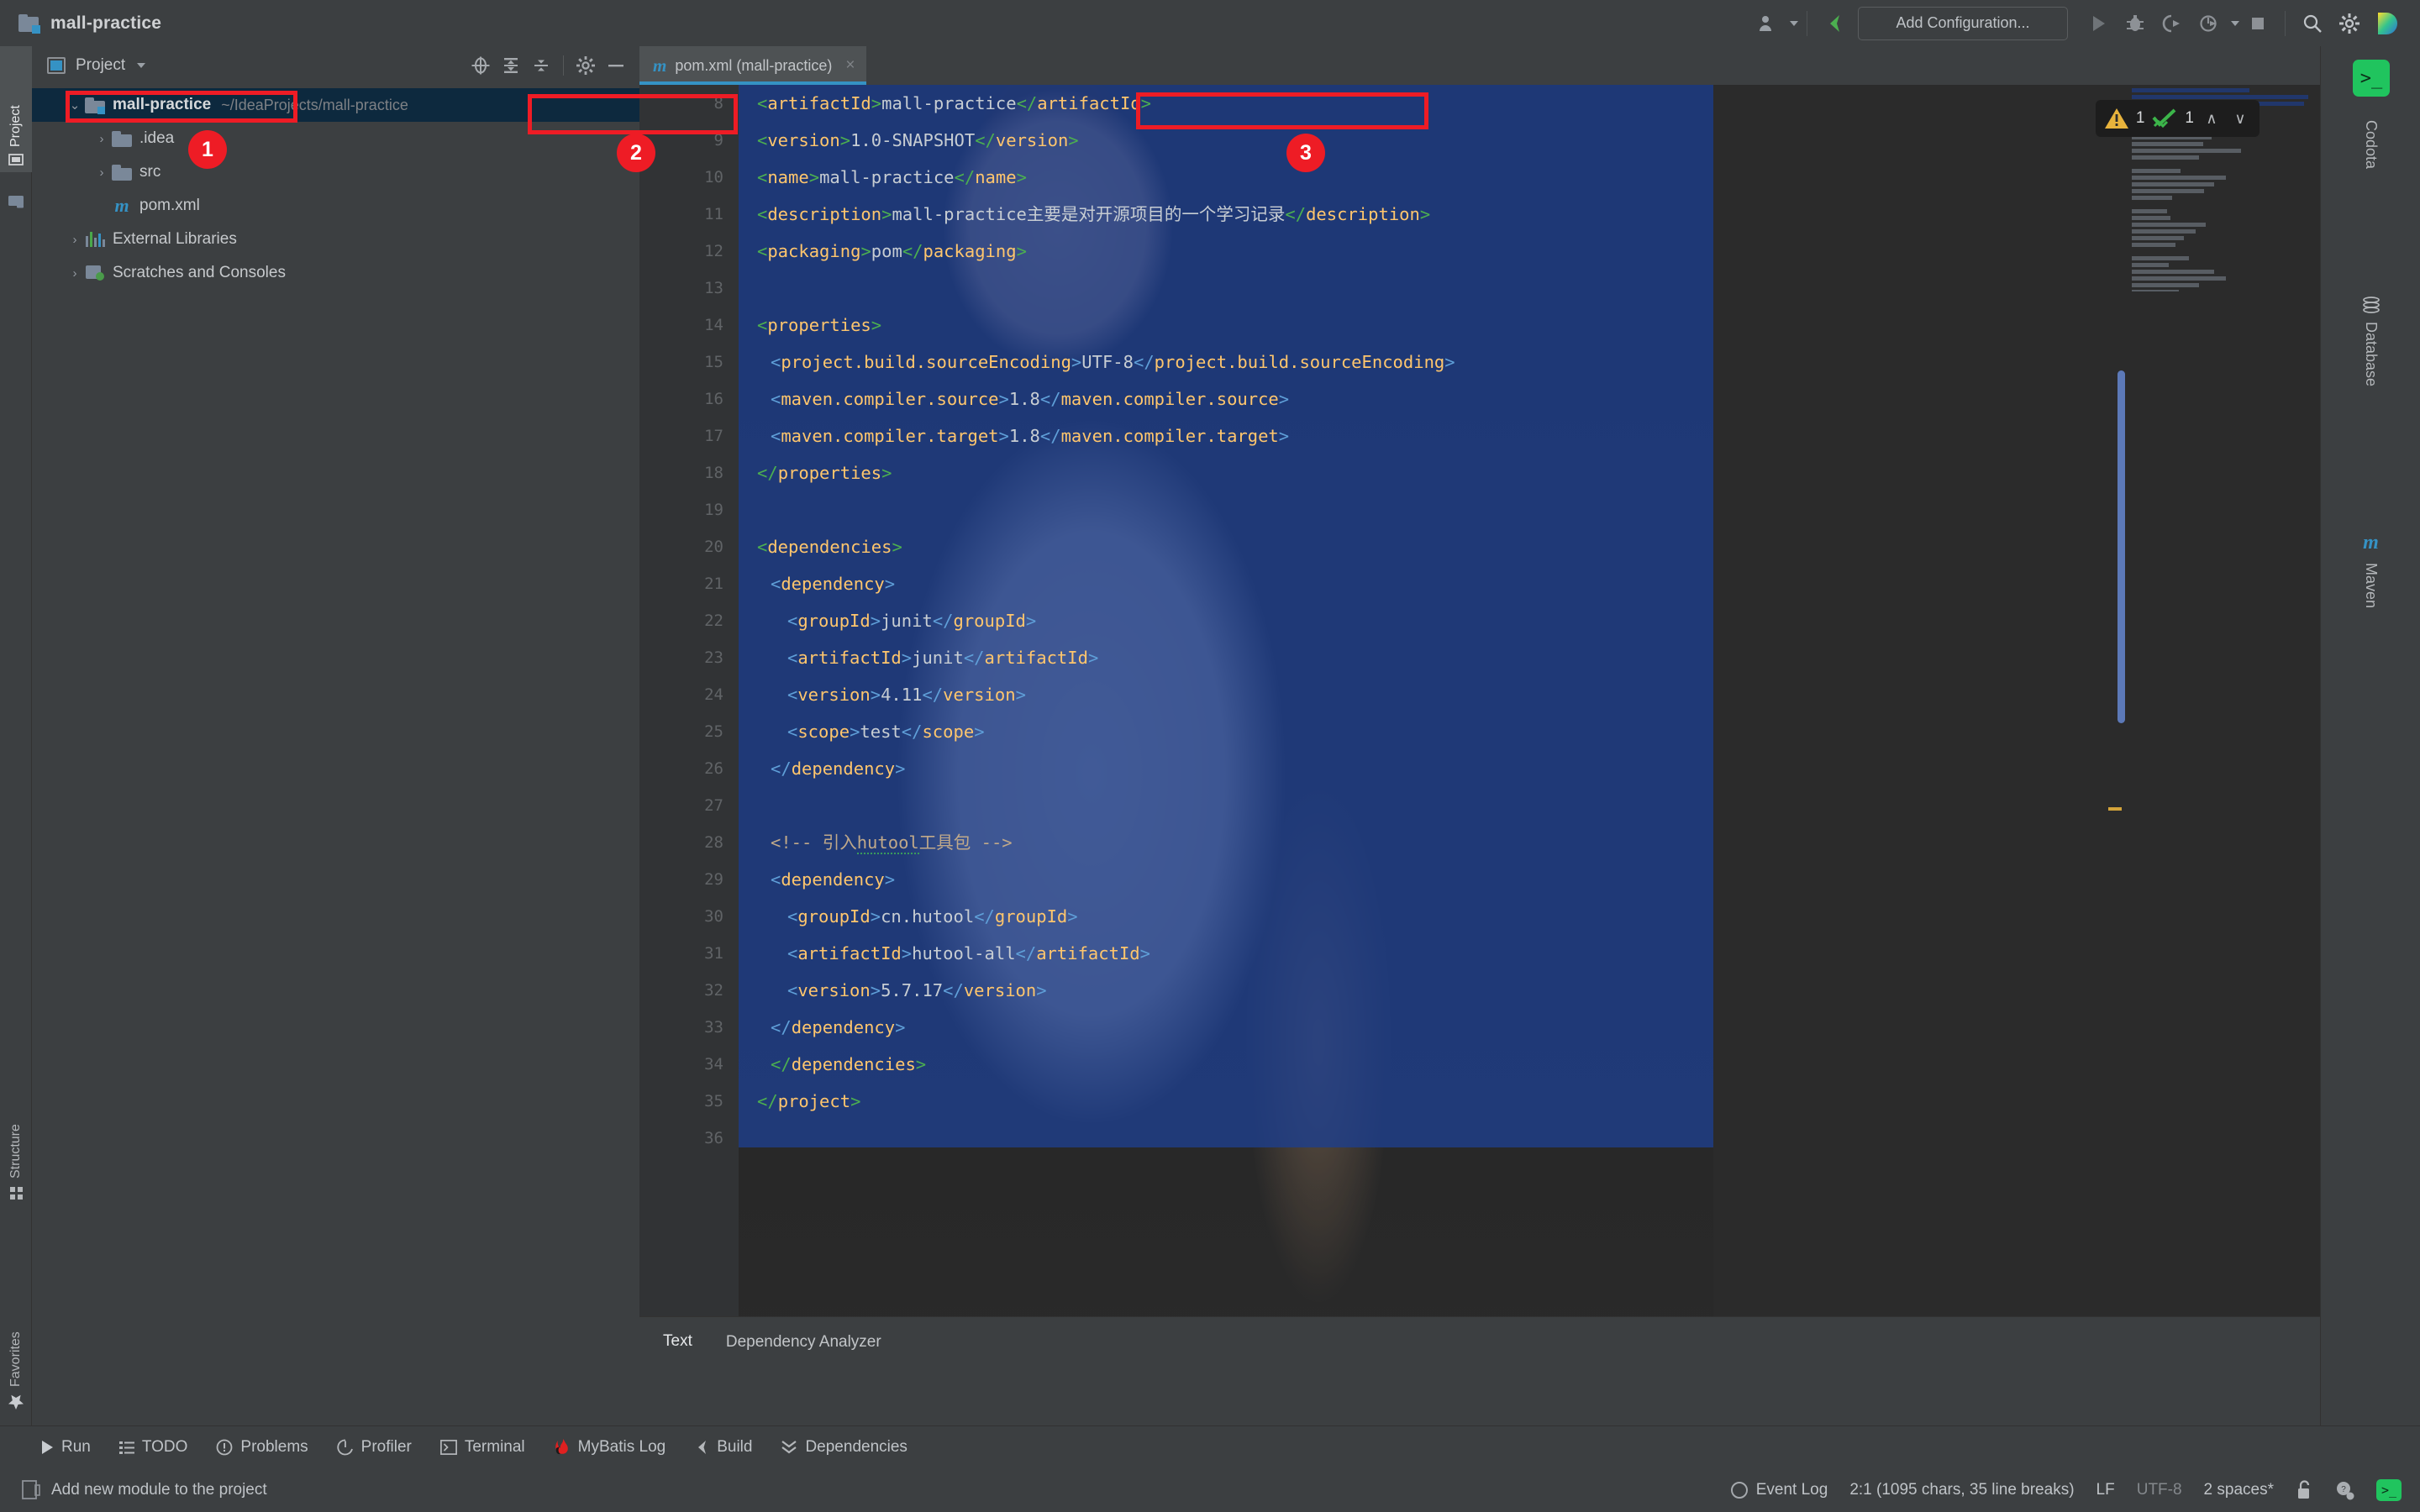 This screenshot has height=1512, width=2420. Describe the element at coordinates (713, 510) in the screenshot. I see `line-number: 19` at that location.